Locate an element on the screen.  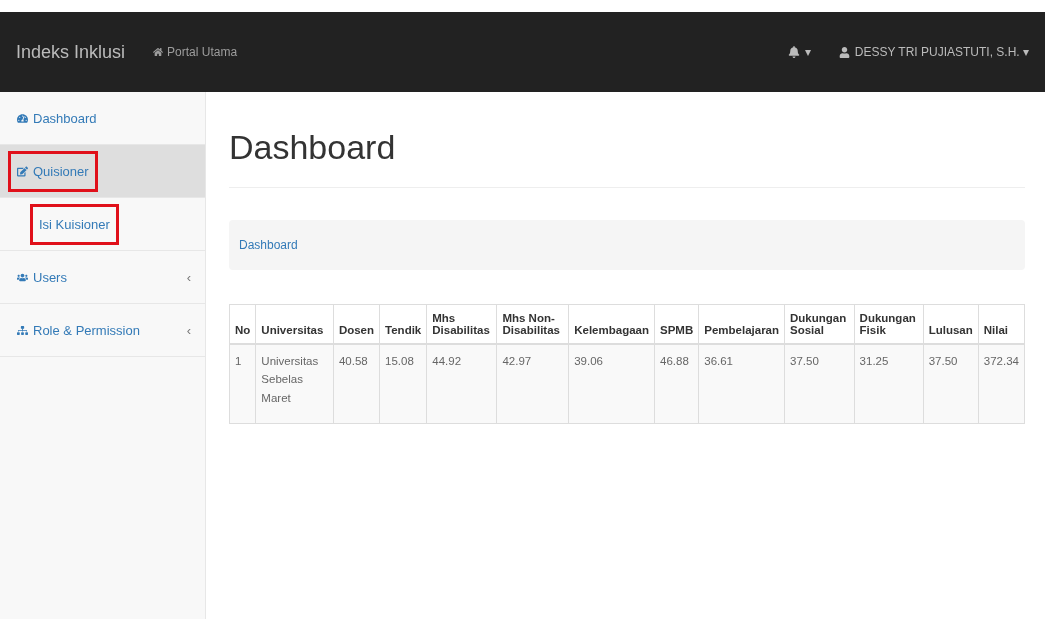
sidebar-link: Isi Kuisioner is located at coordinates (74, 224).